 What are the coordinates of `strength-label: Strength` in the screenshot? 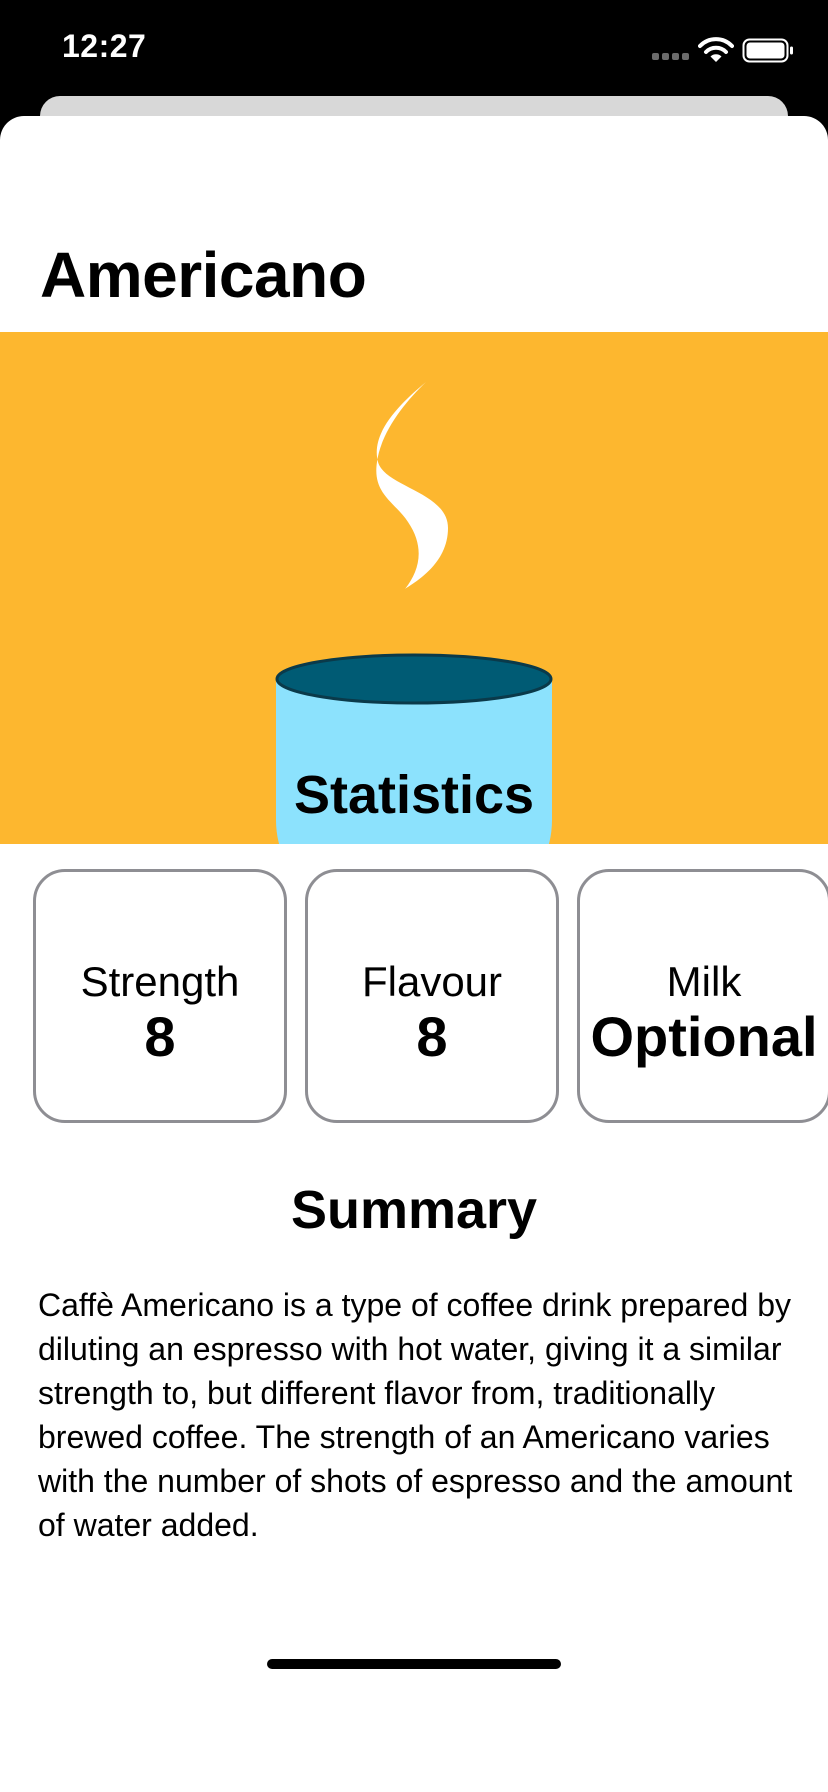 It's located at (160, 981).